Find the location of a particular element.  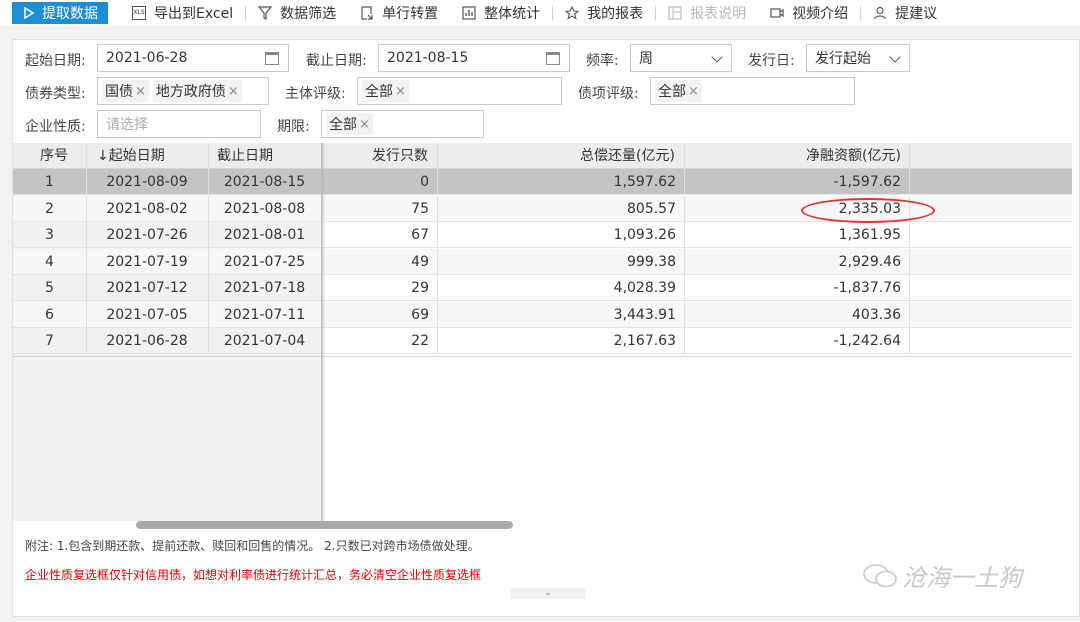

data-filter-button: 数据筛选 is located at coordinates (297, 13).